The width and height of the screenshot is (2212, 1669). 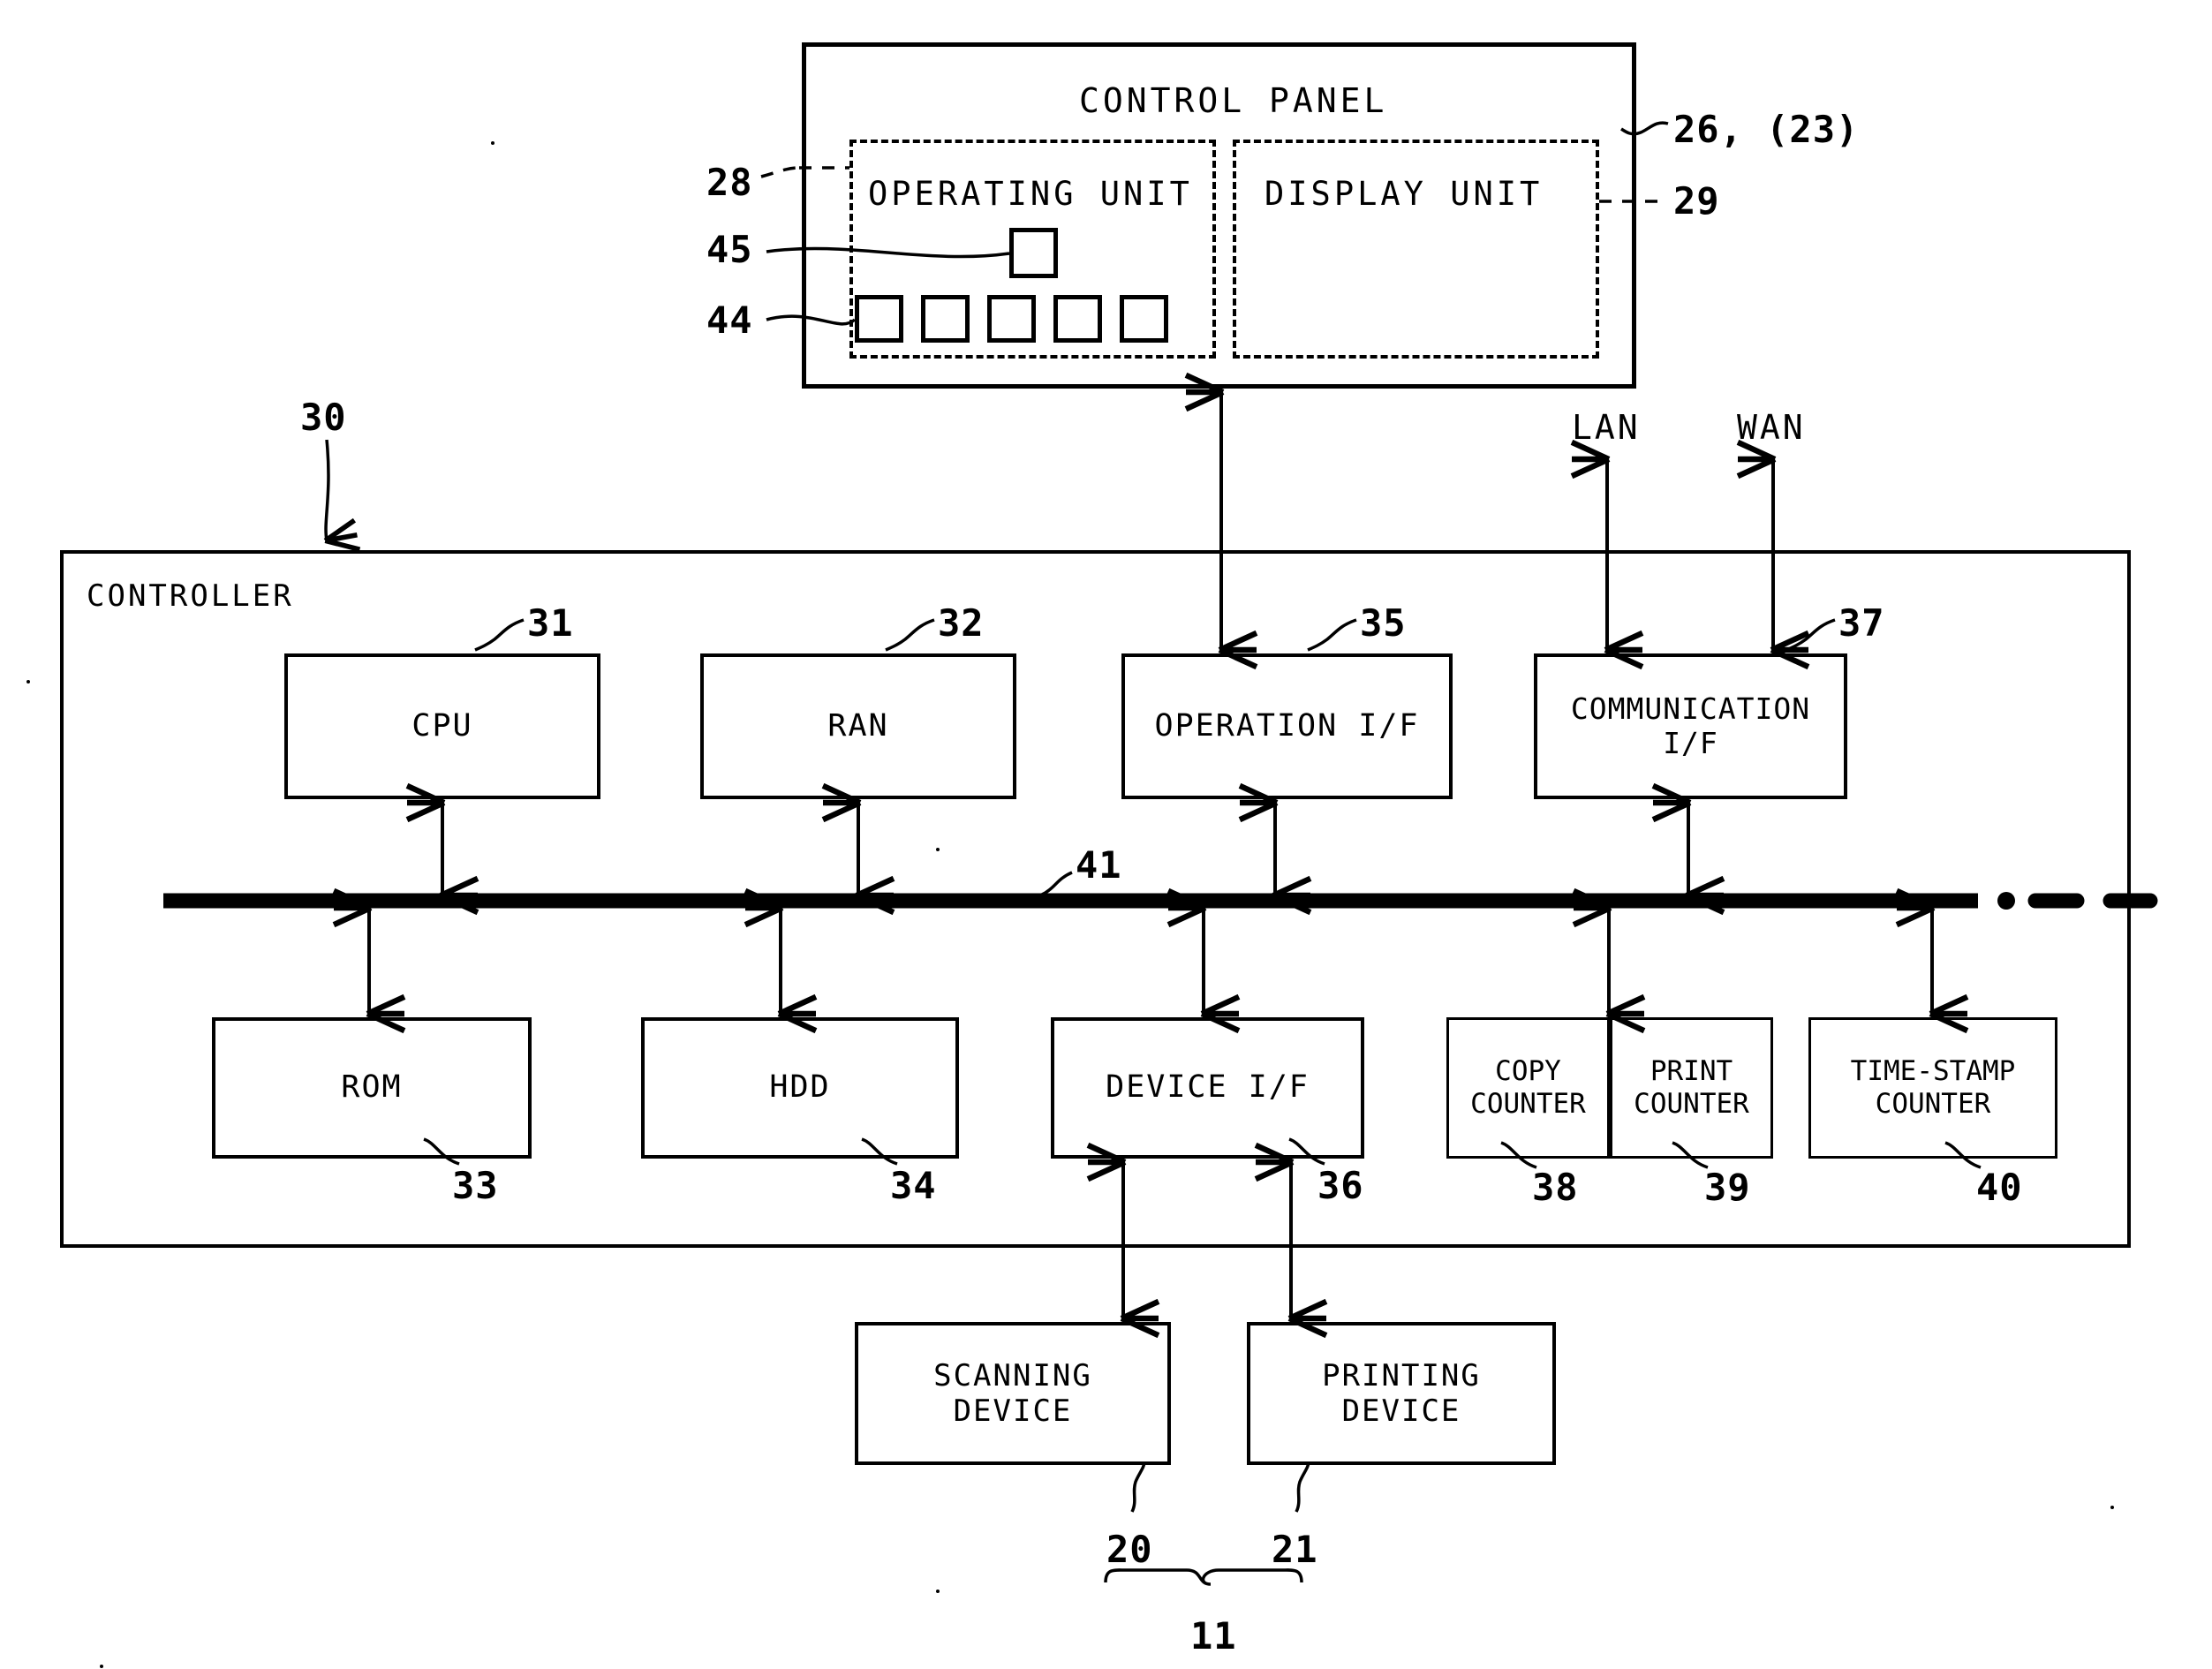 I want to click on ref-45: 45, so click(x=729, y=249).